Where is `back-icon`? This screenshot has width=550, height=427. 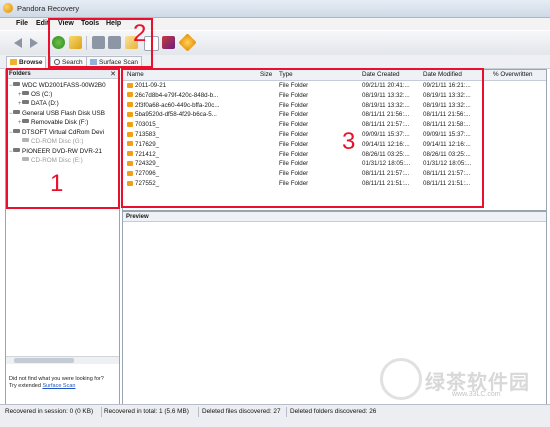 back-icon is located at coordinates (18, 43).